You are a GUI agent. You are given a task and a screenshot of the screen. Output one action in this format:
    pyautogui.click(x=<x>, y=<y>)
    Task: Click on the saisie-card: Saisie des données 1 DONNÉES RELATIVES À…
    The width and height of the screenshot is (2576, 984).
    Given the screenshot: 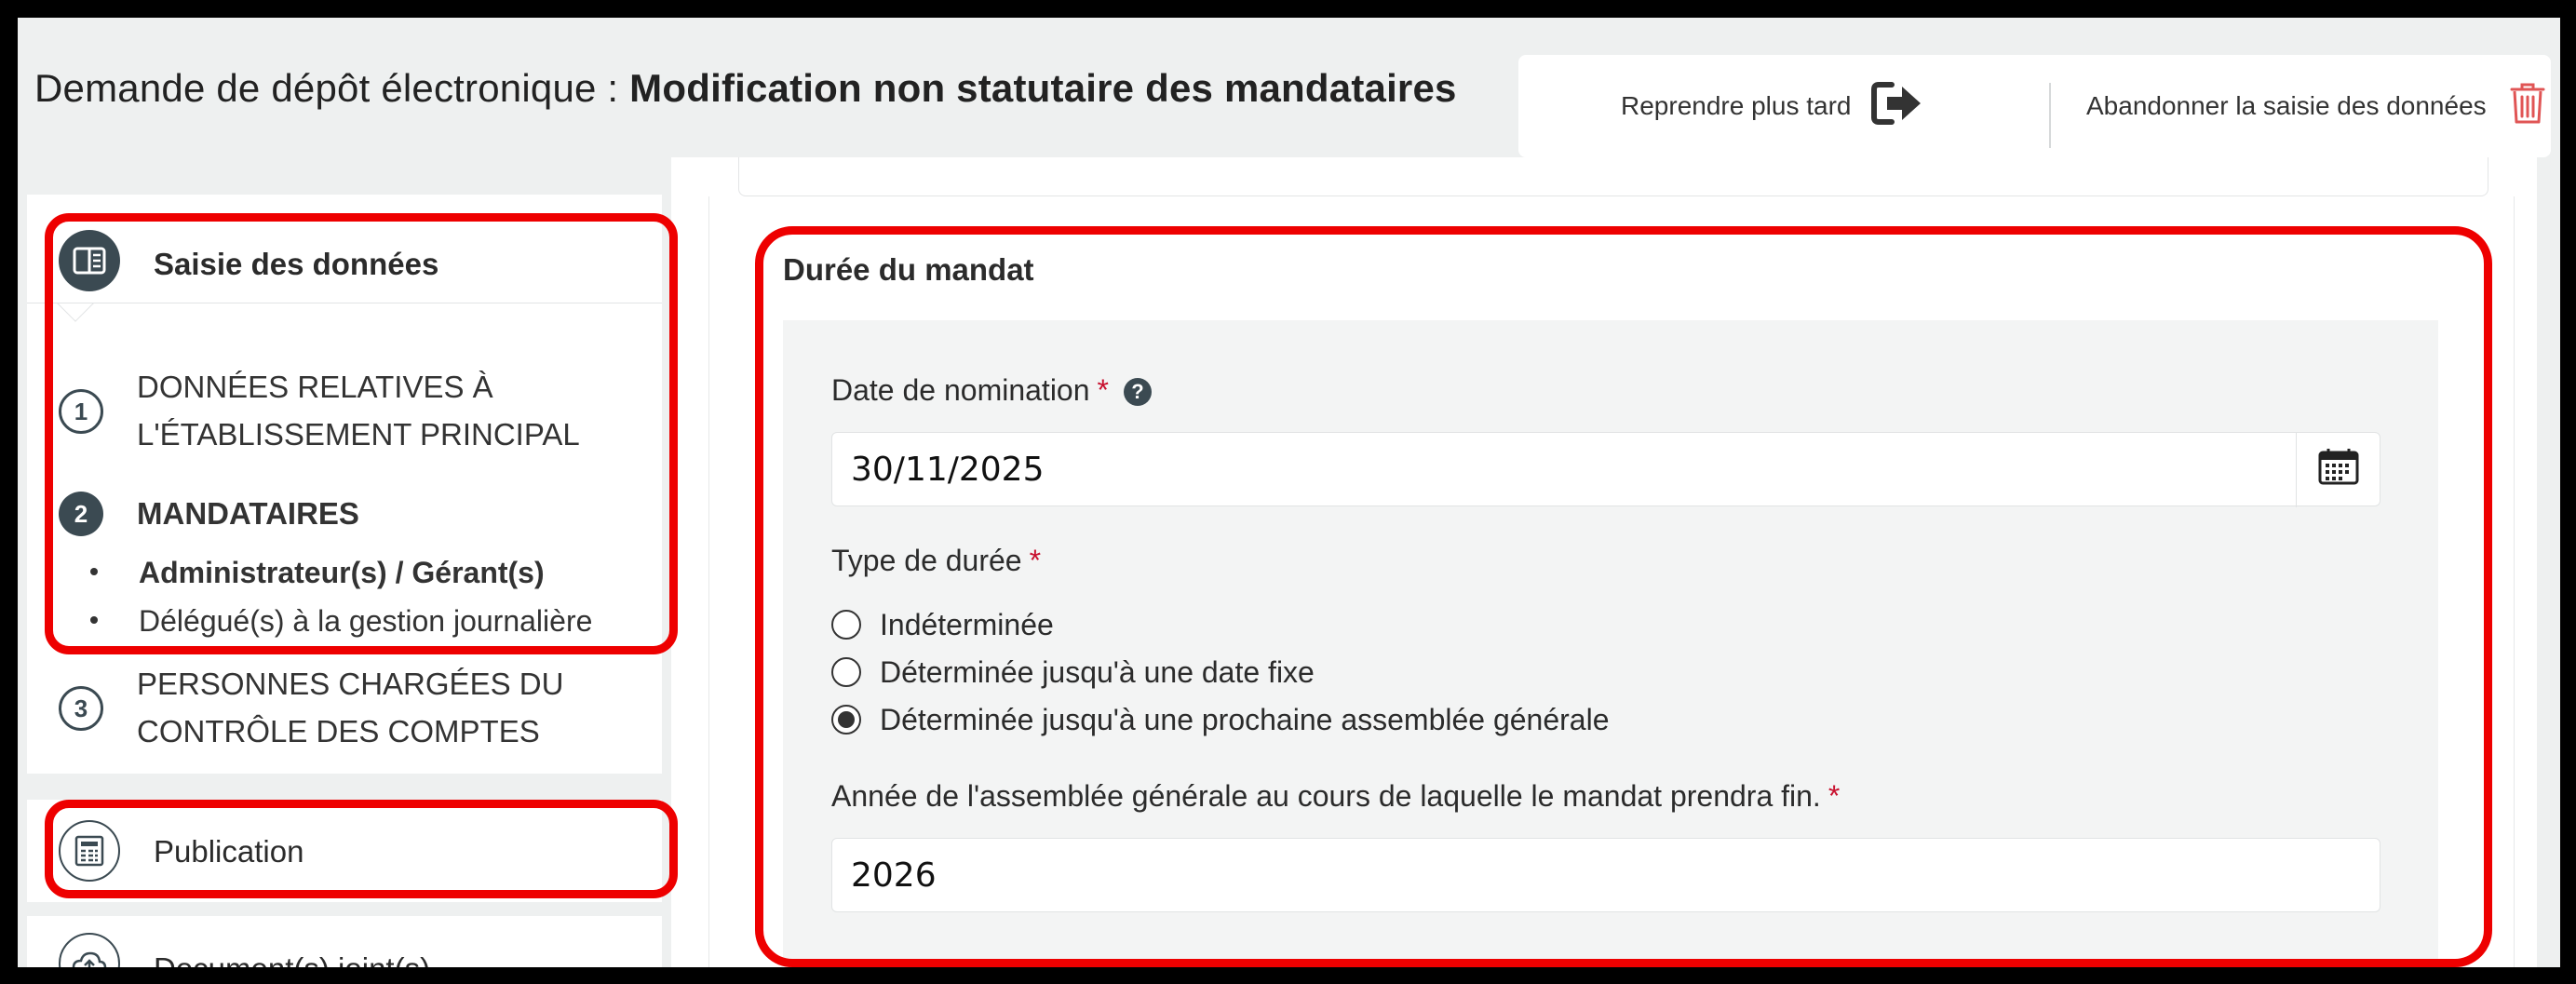 What is the action you would take?
    pyautogui.click(x=344, y=484)
    